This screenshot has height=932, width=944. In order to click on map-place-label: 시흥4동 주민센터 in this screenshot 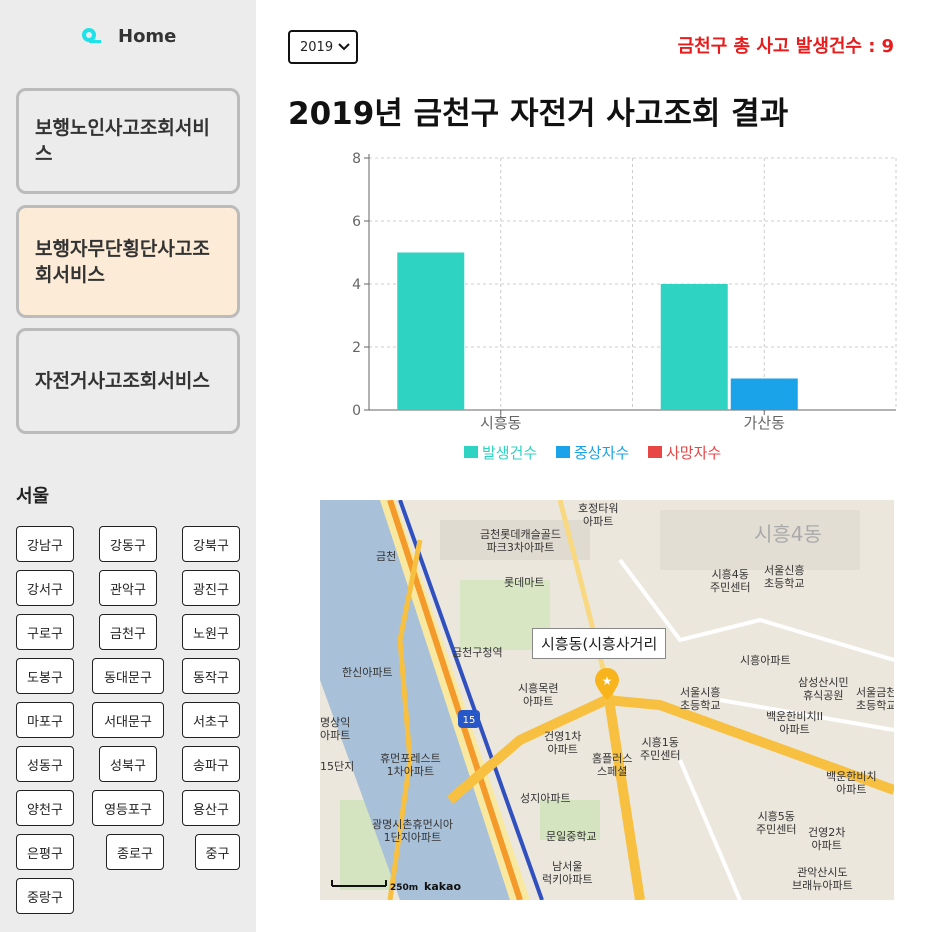, I will do `click(730, 581)`.